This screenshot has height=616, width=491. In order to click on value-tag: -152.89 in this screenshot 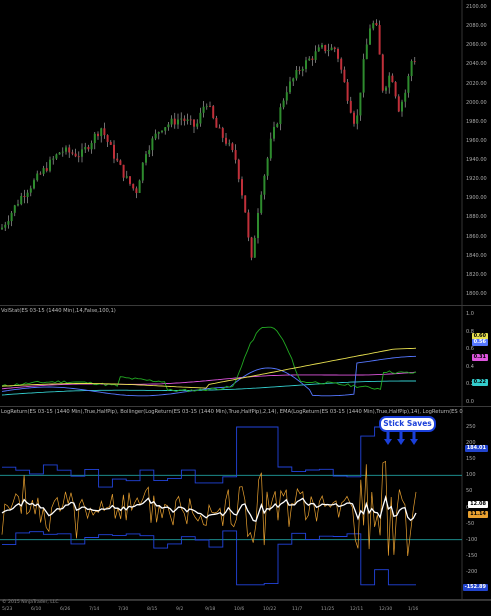, I will do `click(475, 587)`.